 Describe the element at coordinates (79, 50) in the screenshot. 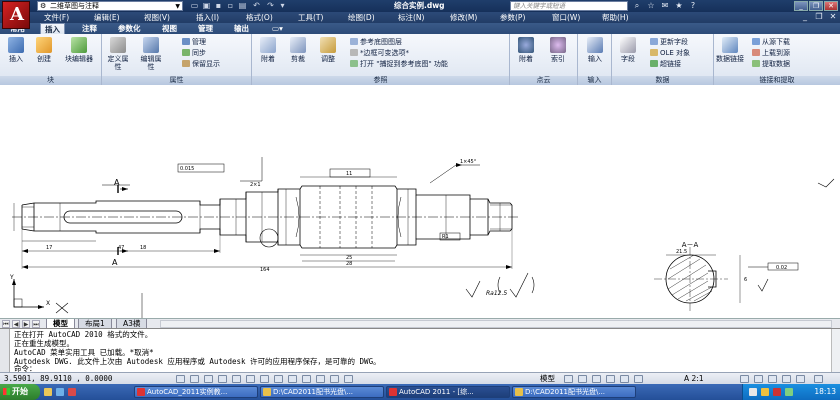

I see `block-editor-button: 块编辑器` at that location.